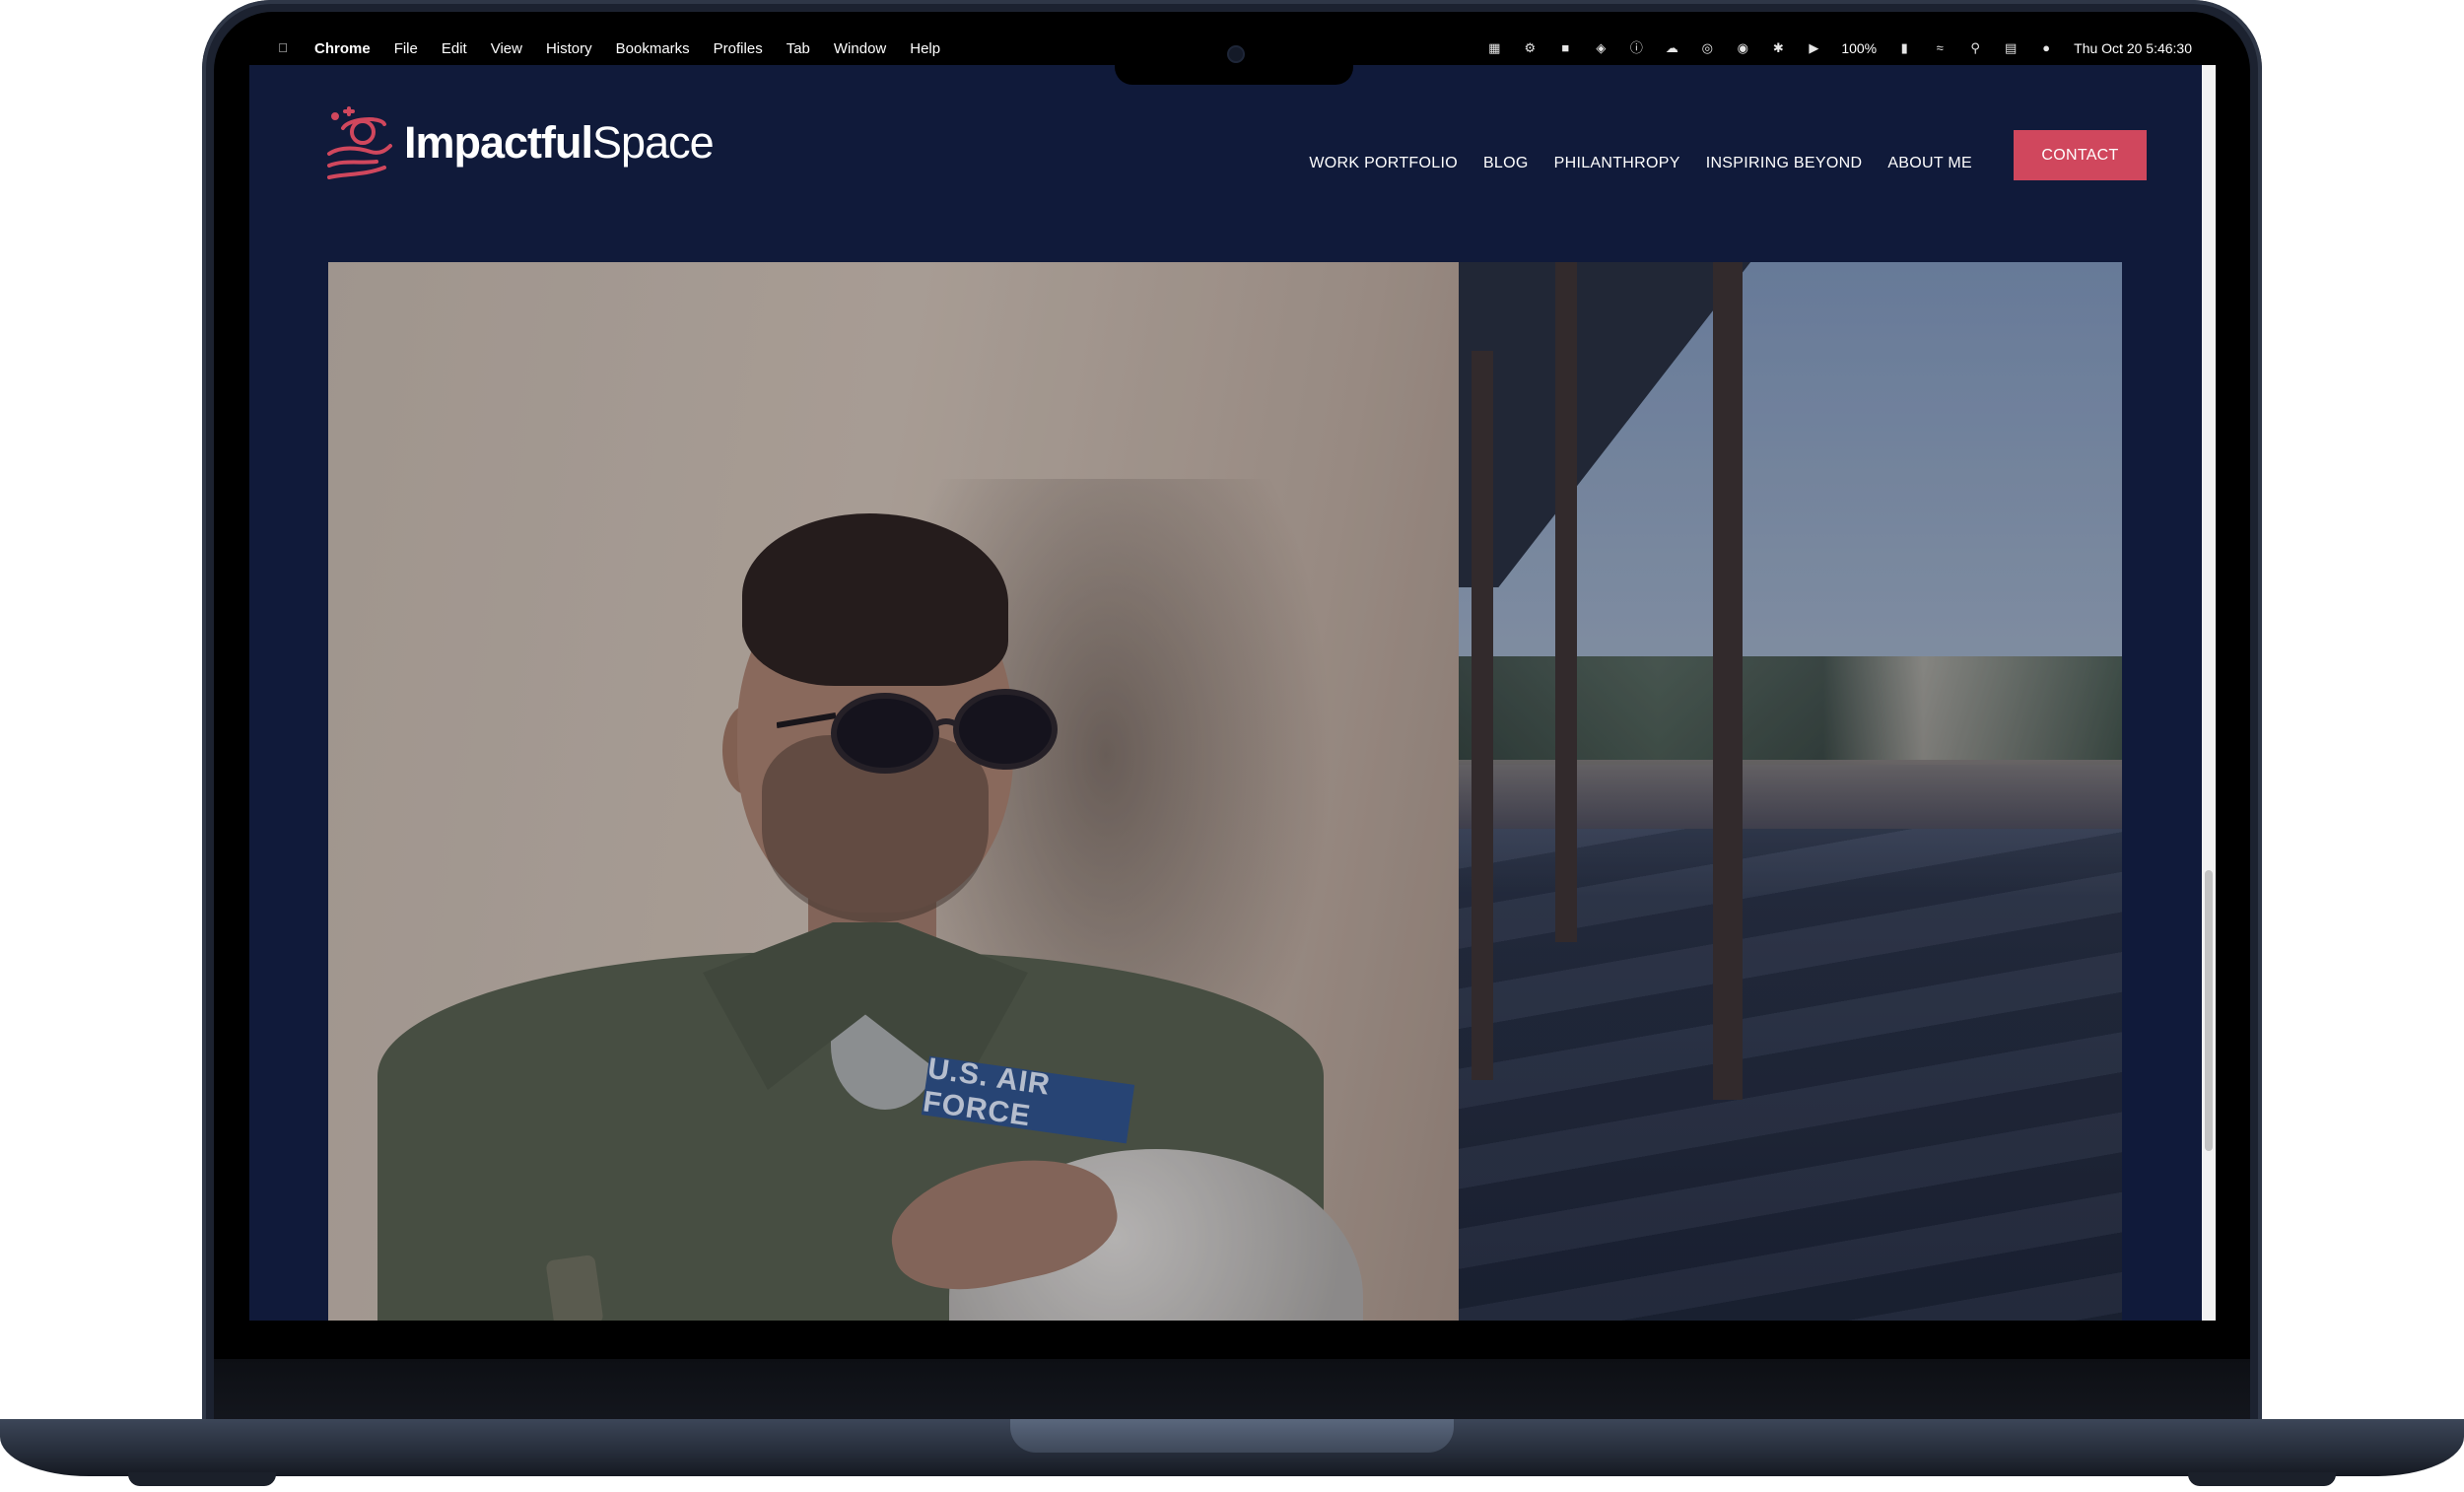 The image size is (2464, 1492). What do you see at coordinates (1975, 48) in the screenshot?
I see `spotlight-search-icon: ⚲` at bounding box center [1975, 48].